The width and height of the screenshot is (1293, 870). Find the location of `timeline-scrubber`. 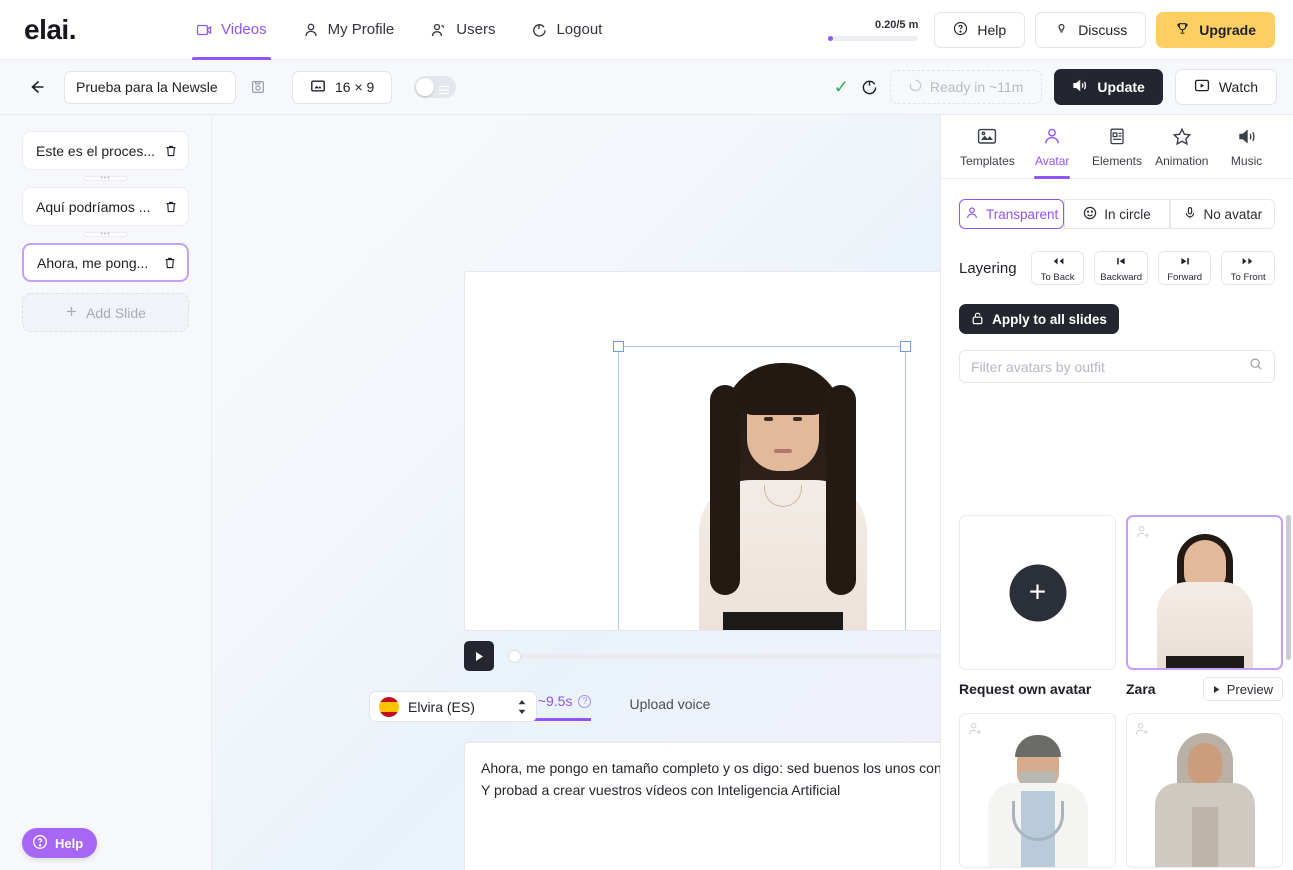

timeline-scrubber is located at coordinates (724, 656).